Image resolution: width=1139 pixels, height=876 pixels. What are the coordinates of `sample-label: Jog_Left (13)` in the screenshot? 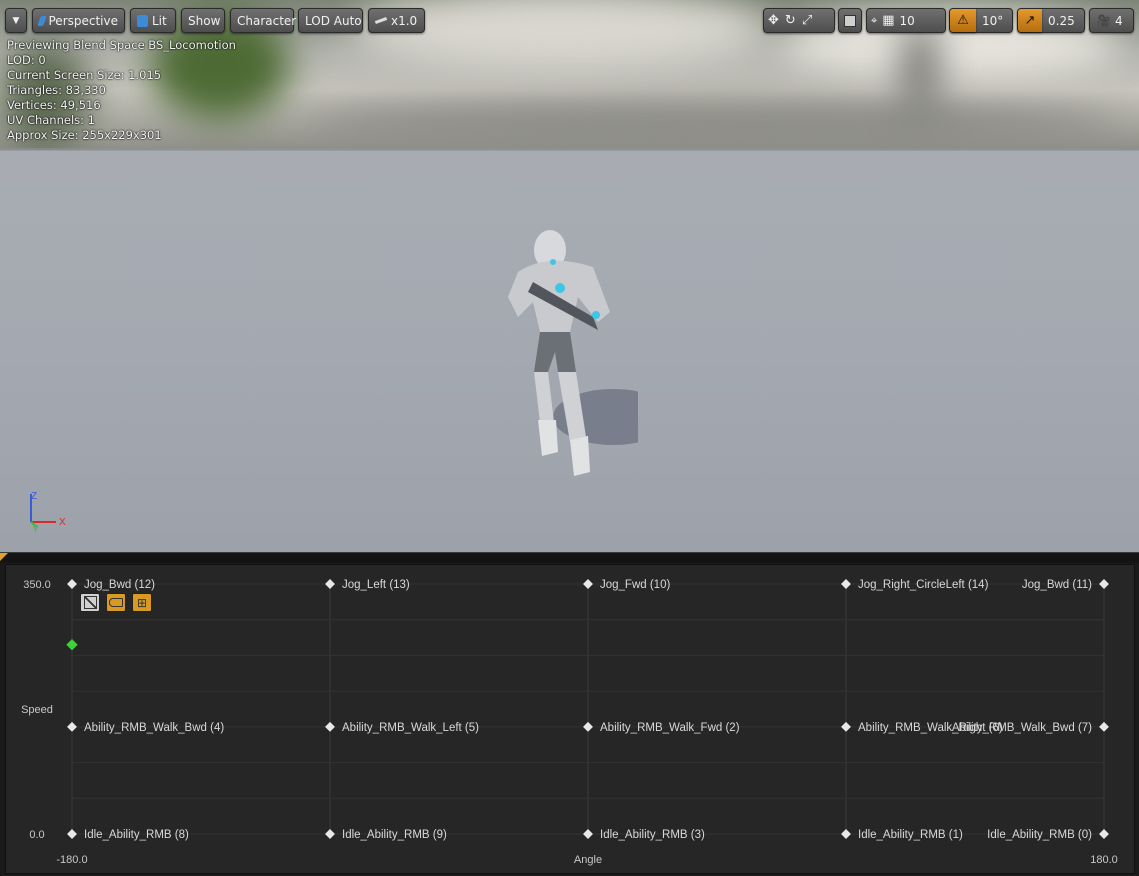 It's located at (376, 585).